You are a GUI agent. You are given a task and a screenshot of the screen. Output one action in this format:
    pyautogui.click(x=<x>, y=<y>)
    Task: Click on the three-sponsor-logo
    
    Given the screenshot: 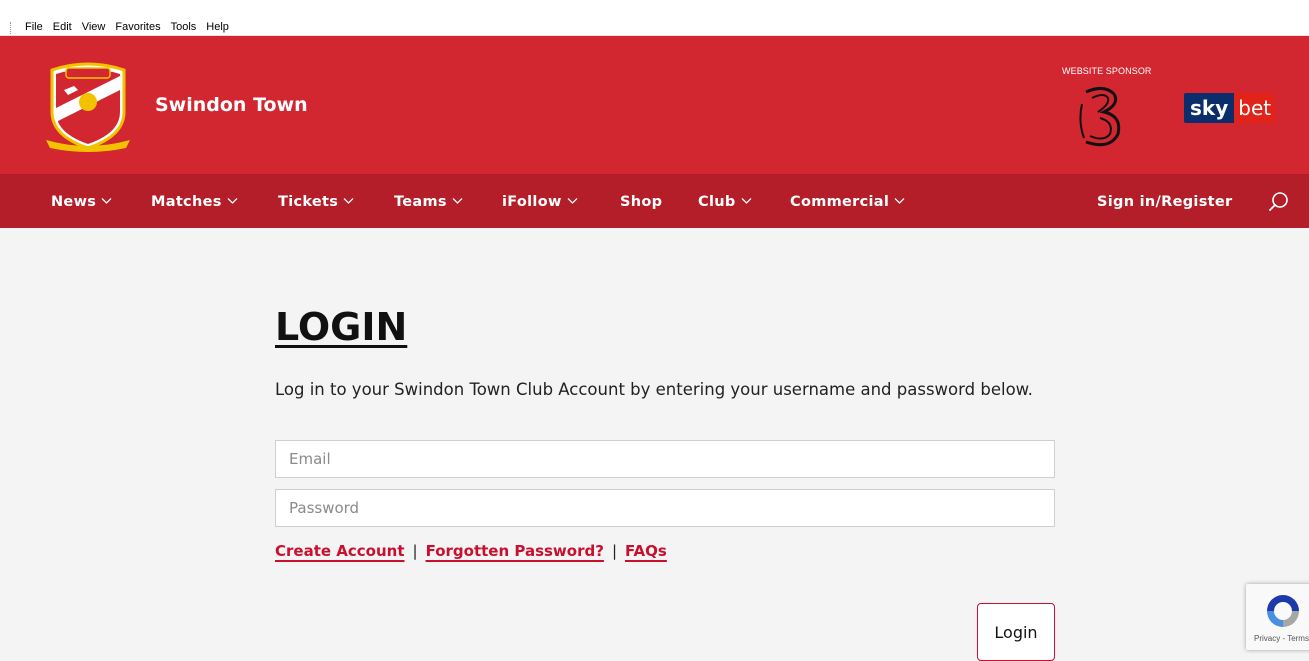 What is the action you would take?
    pyautogui.click(x=1102, y=117)
    